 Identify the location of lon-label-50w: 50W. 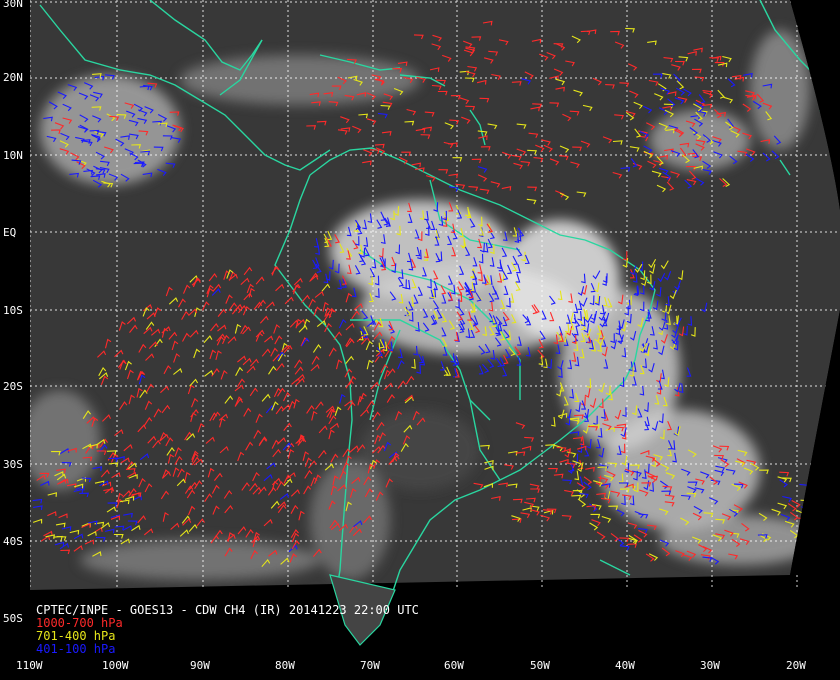
(540, 665).